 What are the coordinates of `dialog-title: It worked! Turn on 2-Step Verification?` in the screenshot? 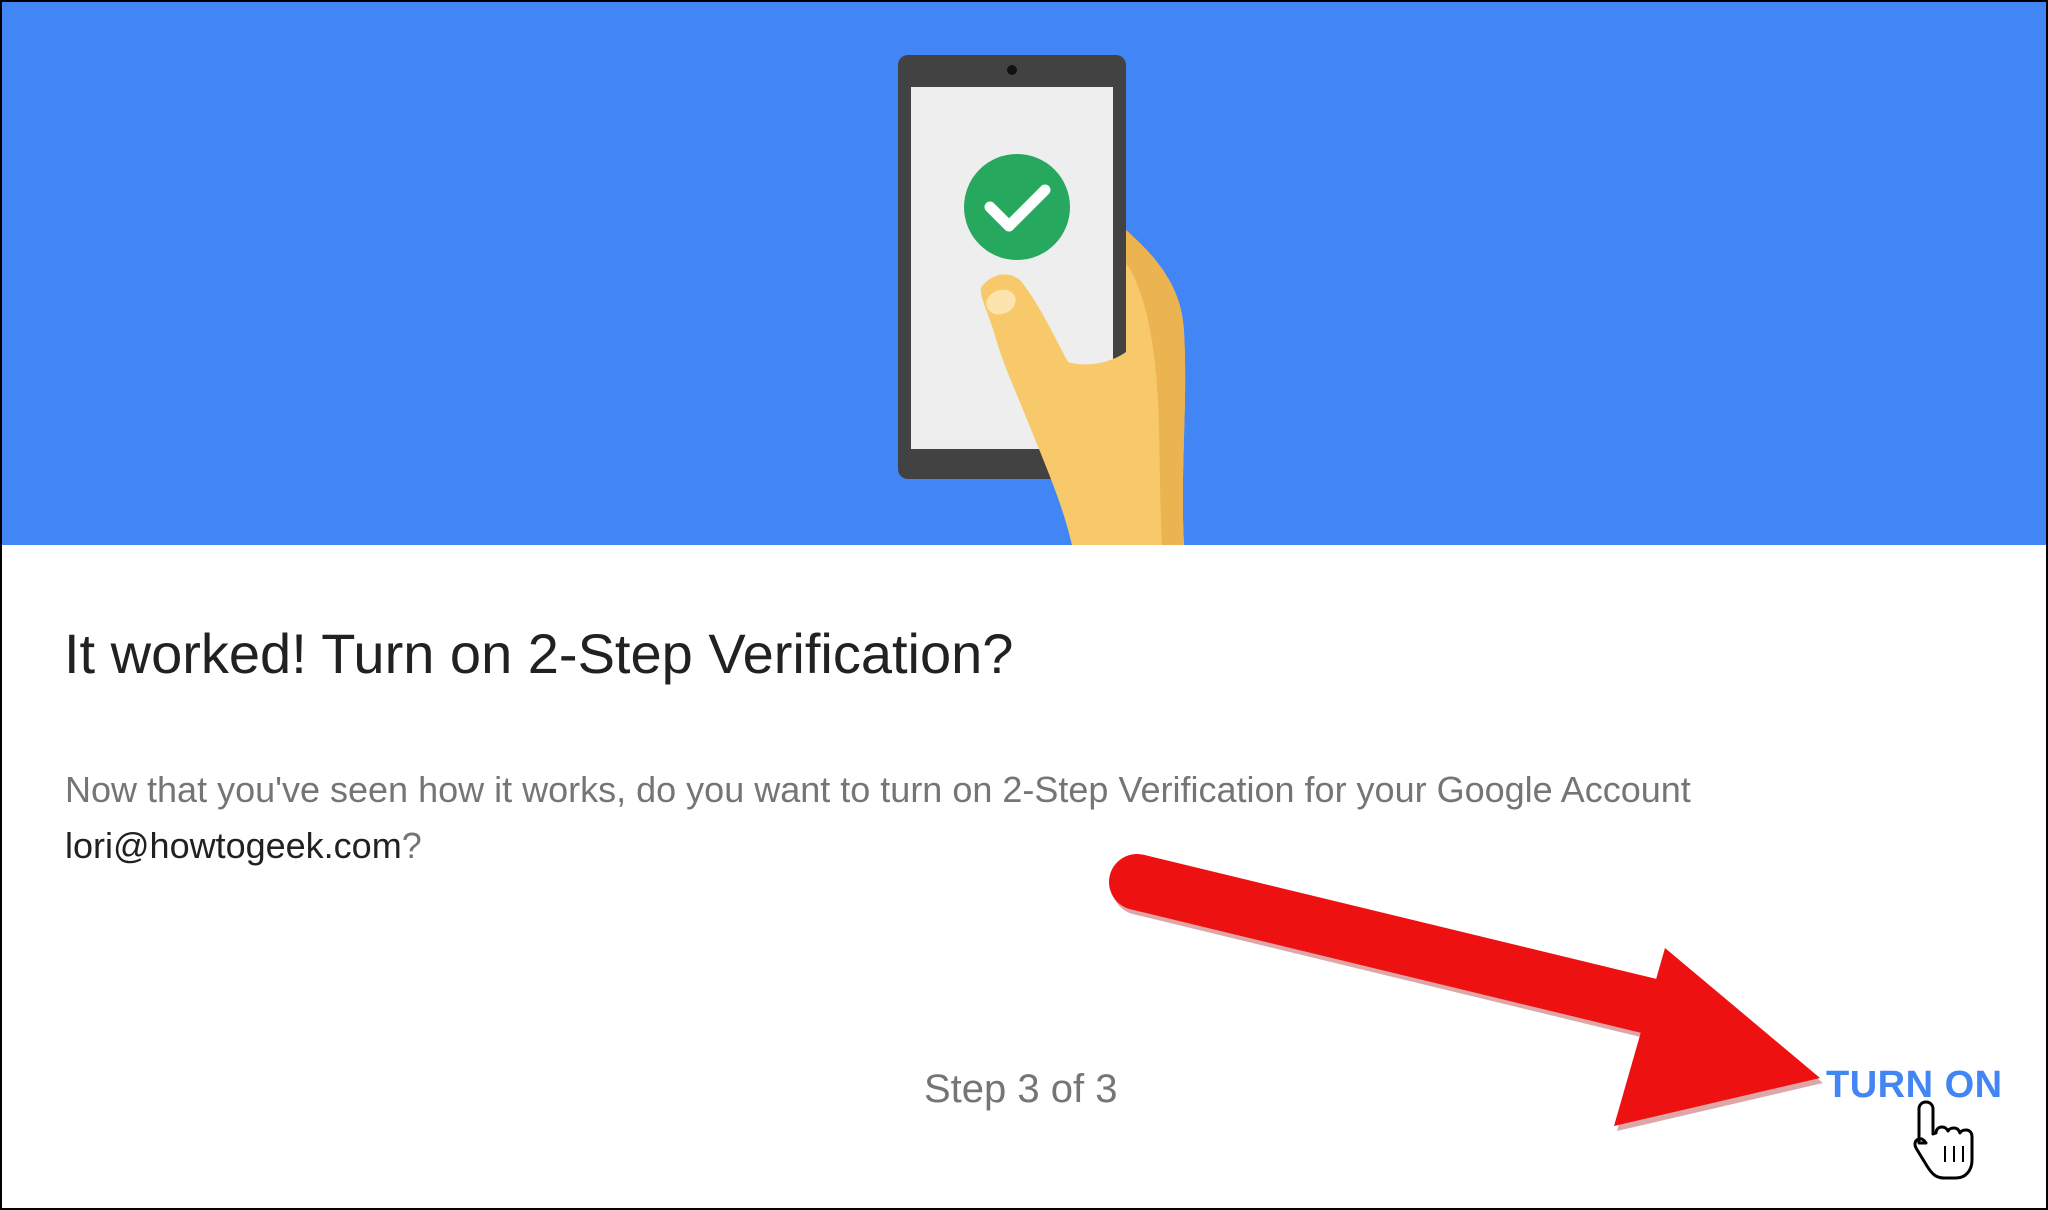 It's located at (539, 653).